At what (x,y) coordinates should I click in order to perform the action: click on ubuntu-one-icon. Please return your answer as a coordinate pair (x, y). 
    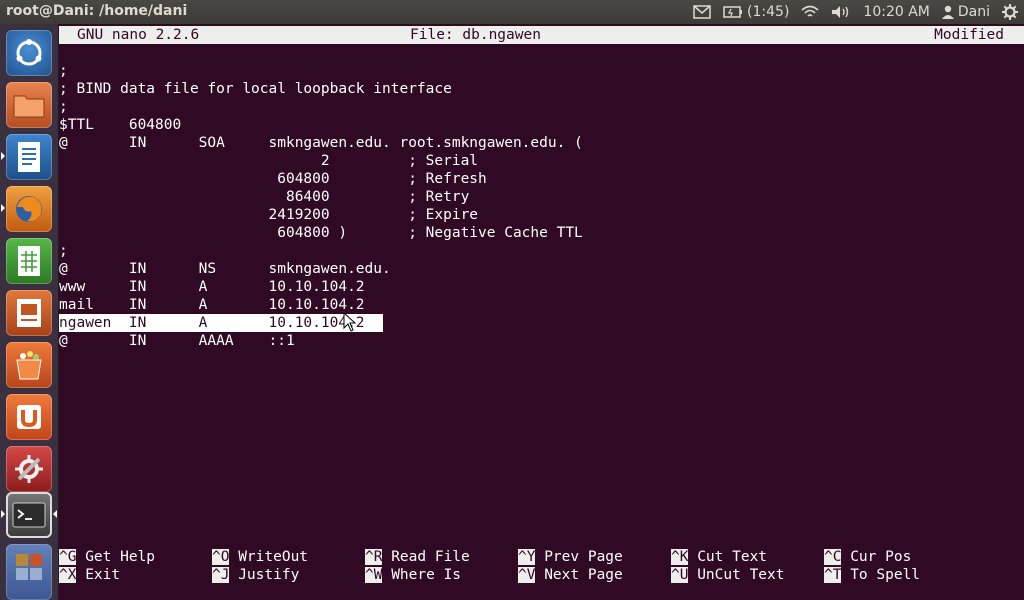
    Looking at the image, I should click on (29, 417).